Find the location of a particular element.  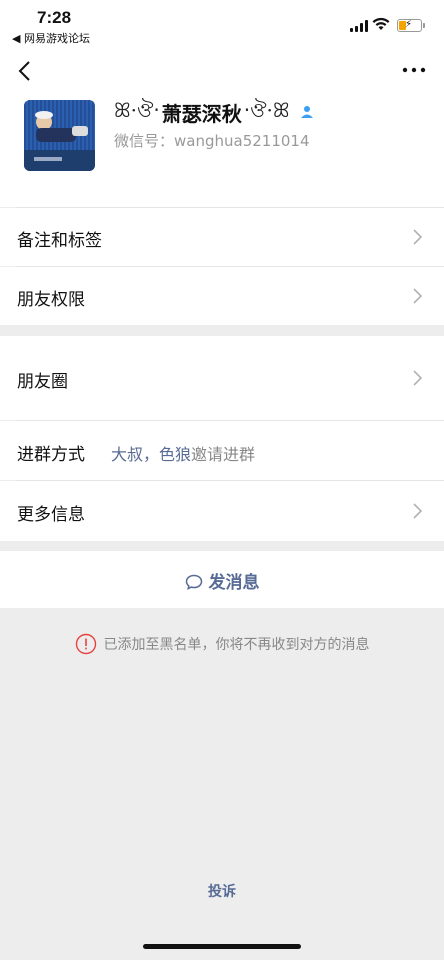

nickname-row: ꕤ·ঔ‧ 萧瑟深秋 ‧ঔ·ꕤ is located at coordinates (214, 112).